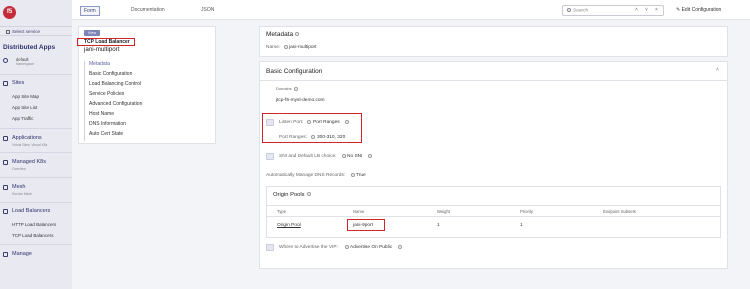  Describe the element at coordinates (619, 211) in the screenshot. I see `column-header-endpoint-subsets: Endpoint Subsets` at that location.